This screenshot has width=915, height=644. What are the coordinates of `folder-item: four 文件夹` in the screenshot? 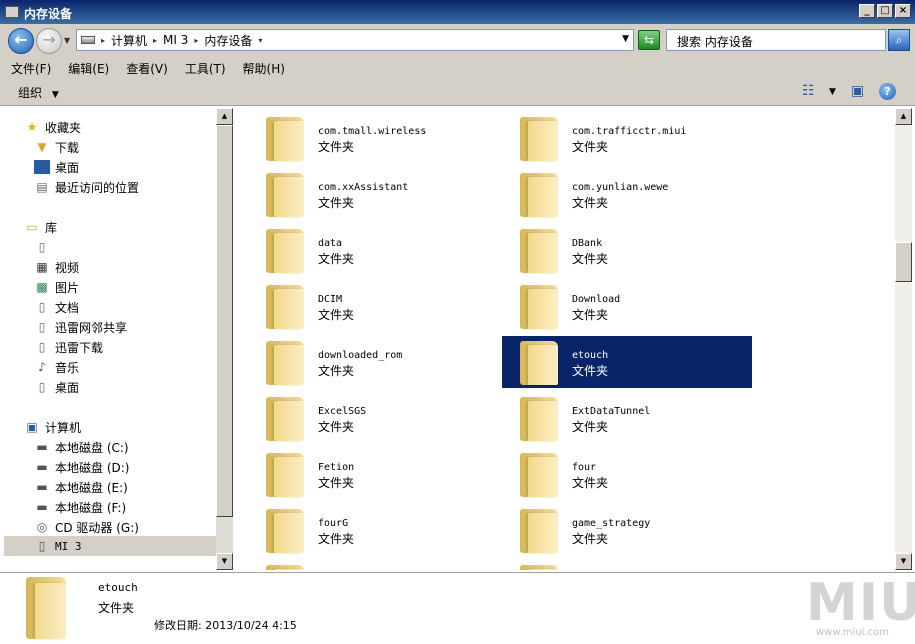 It's located at (627, 474).